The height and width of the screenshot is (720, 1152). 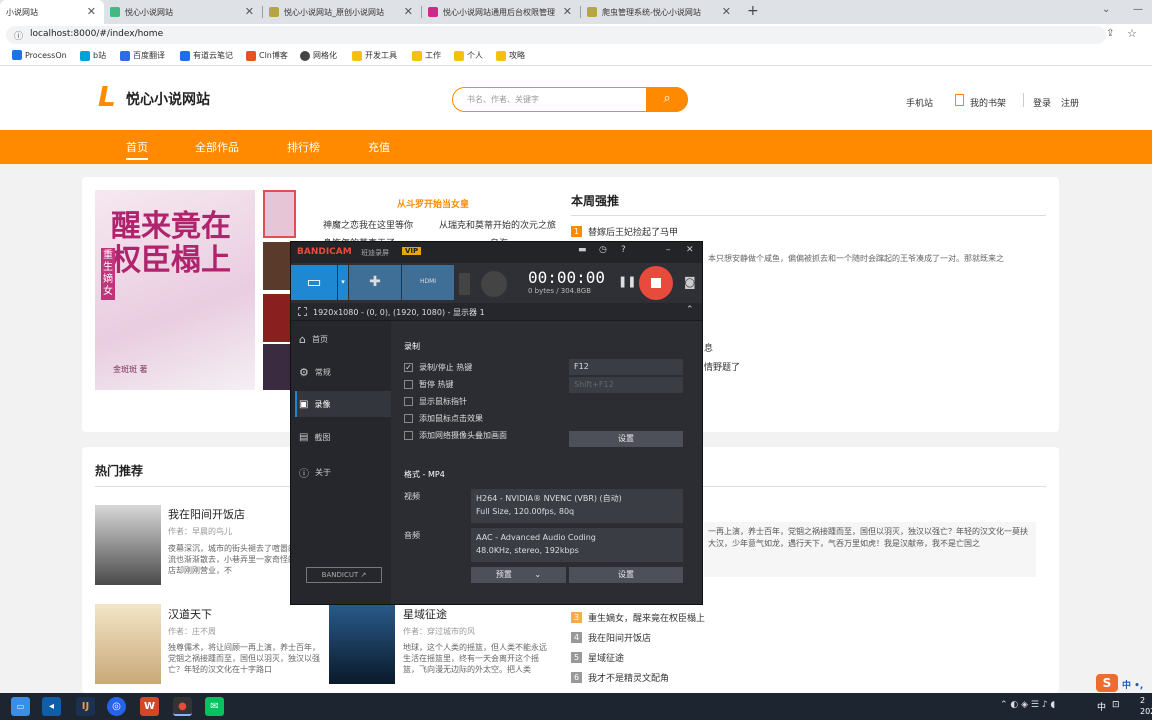 I want to click on screen-mode-button: ▭, so click(x=314, y=282).